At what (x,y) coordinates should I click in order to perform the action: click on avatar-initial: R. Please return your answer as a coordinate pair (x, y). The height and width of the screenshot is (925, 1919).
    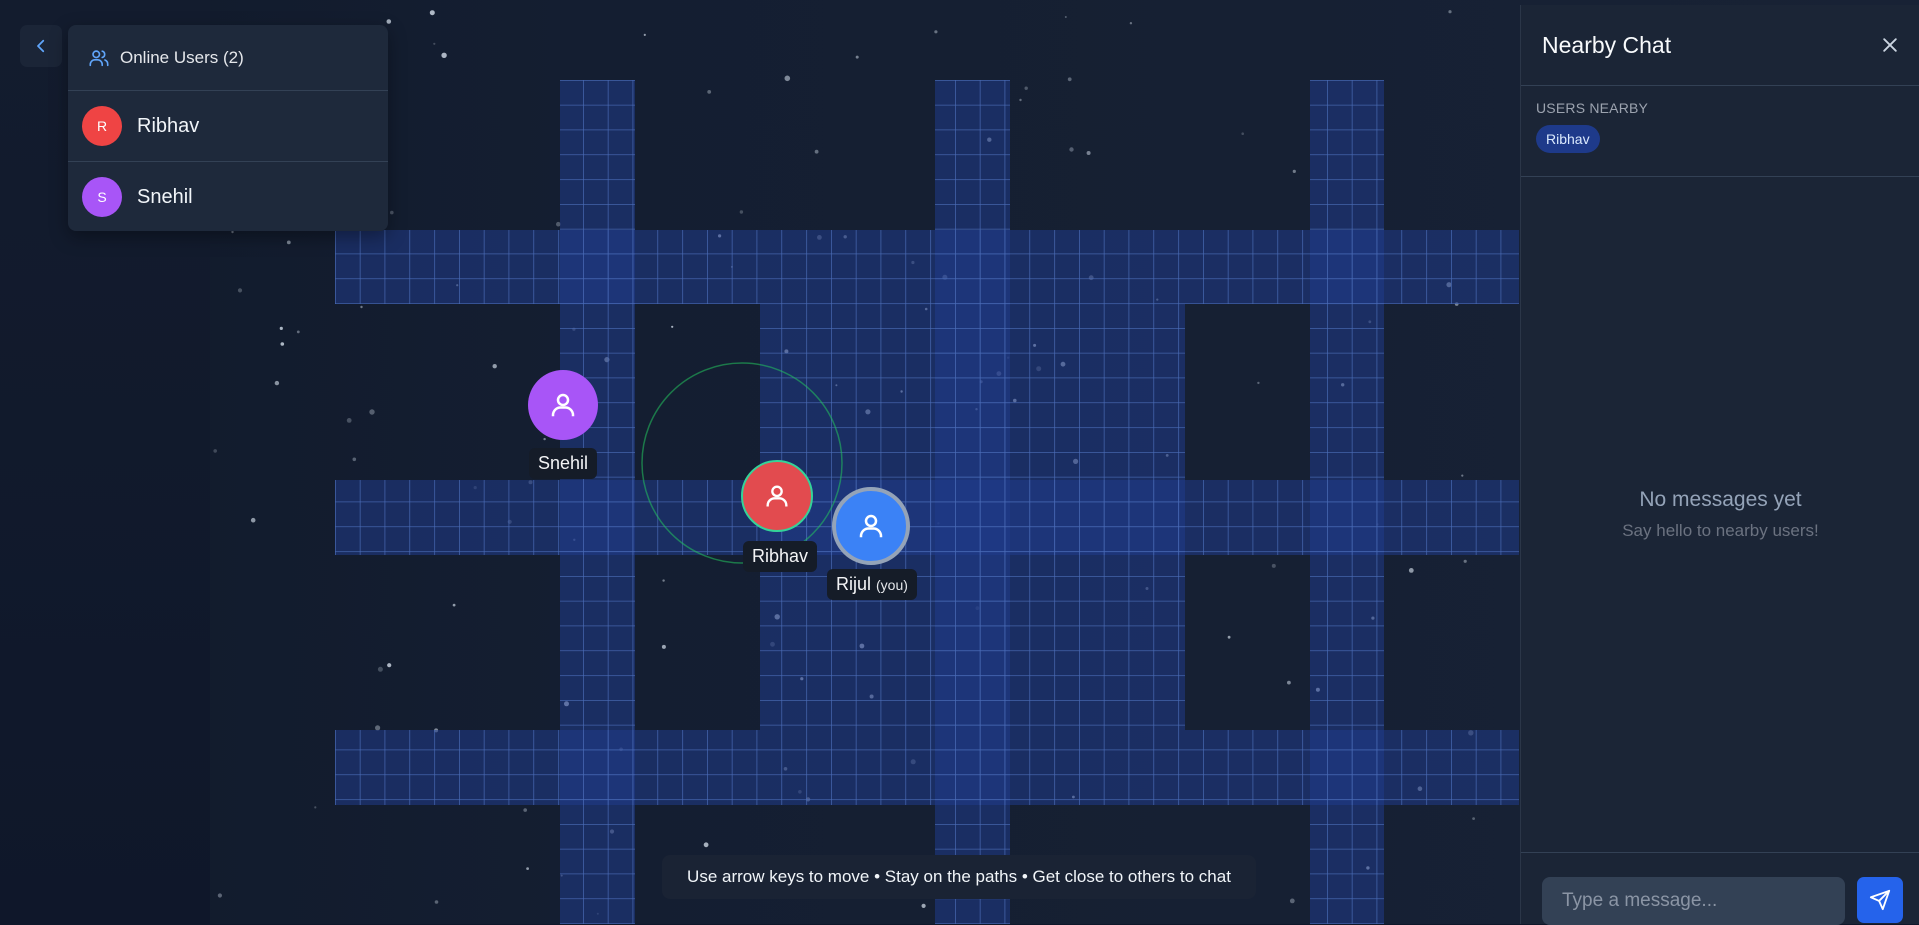
    Looking at the image, I should click on (102, 126).